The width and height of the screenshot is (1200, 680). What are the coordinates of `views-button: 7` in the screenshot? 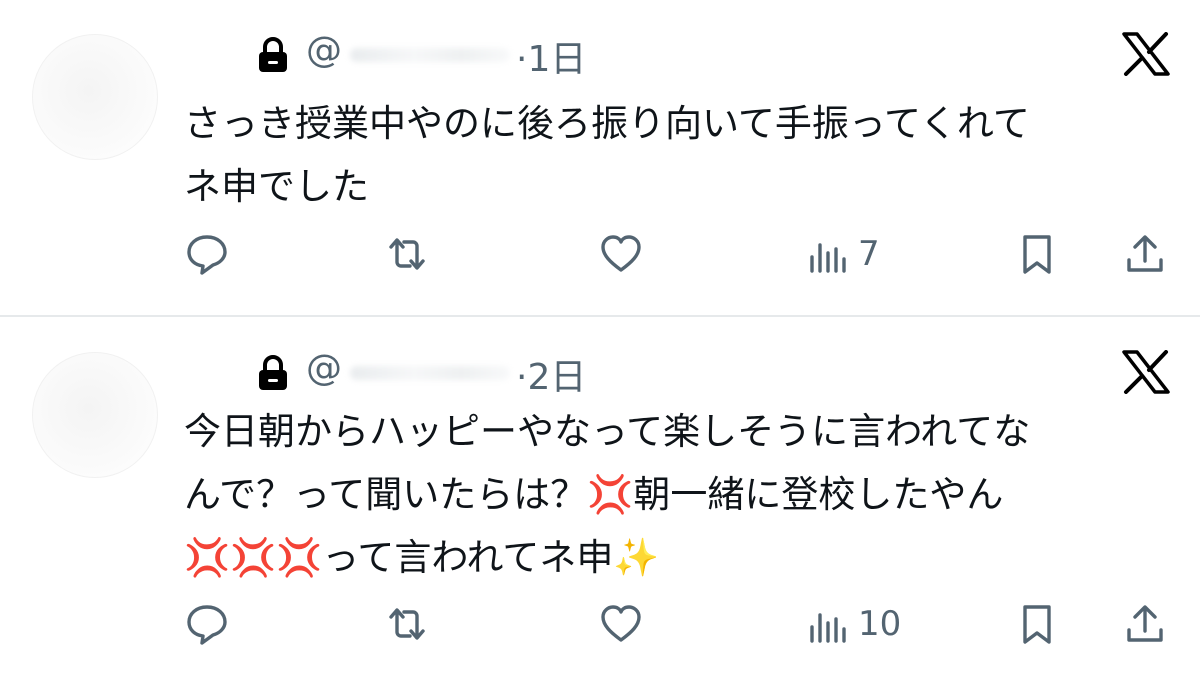 It's located at (843, 254).